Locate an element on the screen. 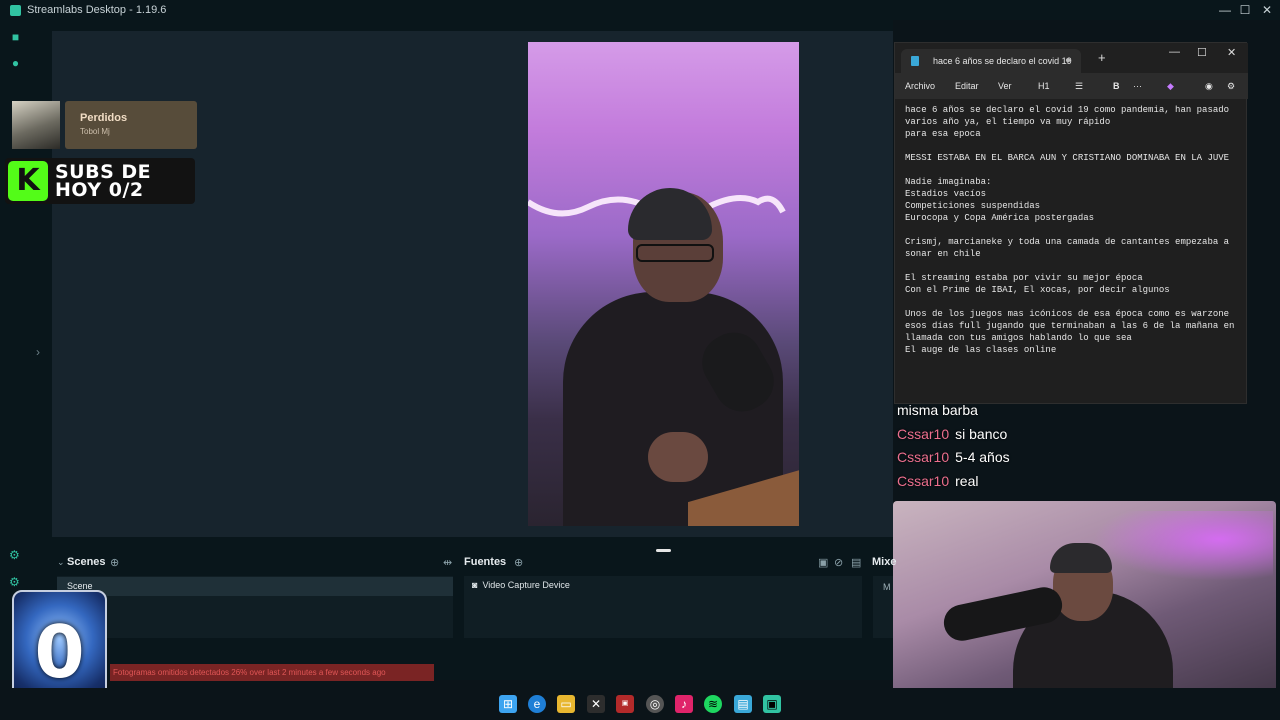 The width and height of the screenshot is (1280, 720). chat-text: si banco is located at coordinates (981, 434).